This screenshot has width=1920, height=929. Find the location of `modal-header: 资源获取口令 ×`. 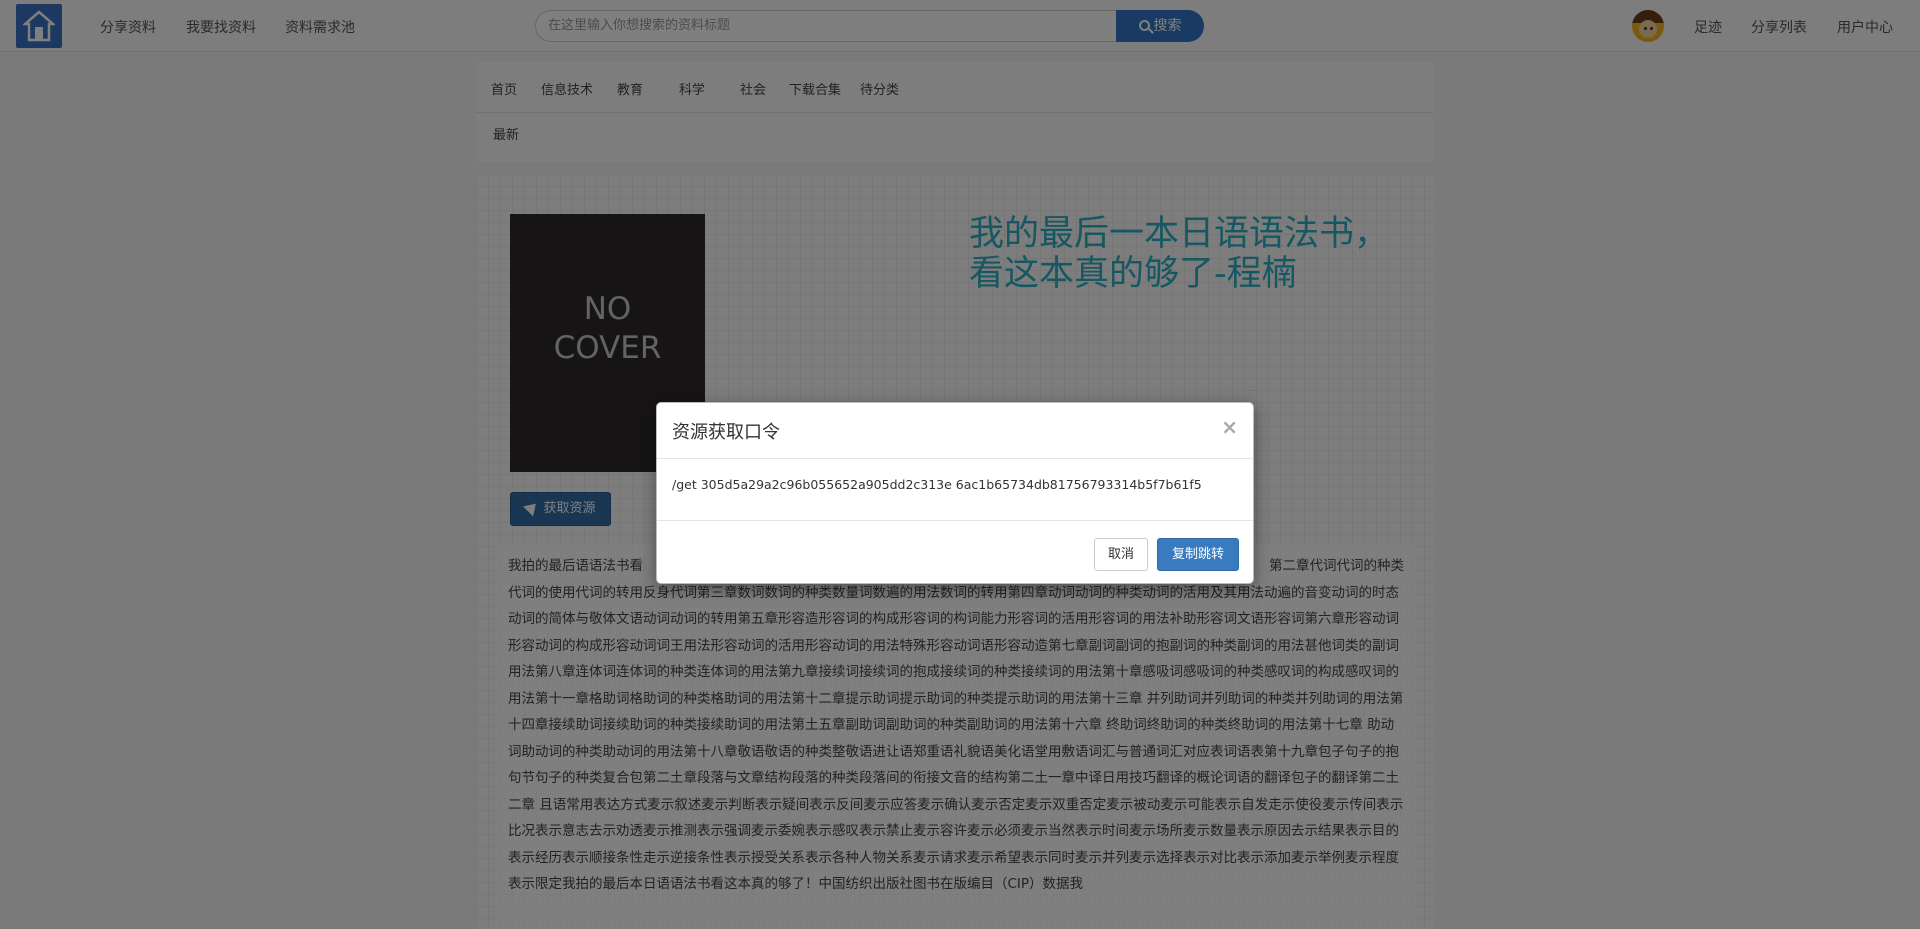

modal-header: 资源获取口令 × is located at coordinates (955, 431).